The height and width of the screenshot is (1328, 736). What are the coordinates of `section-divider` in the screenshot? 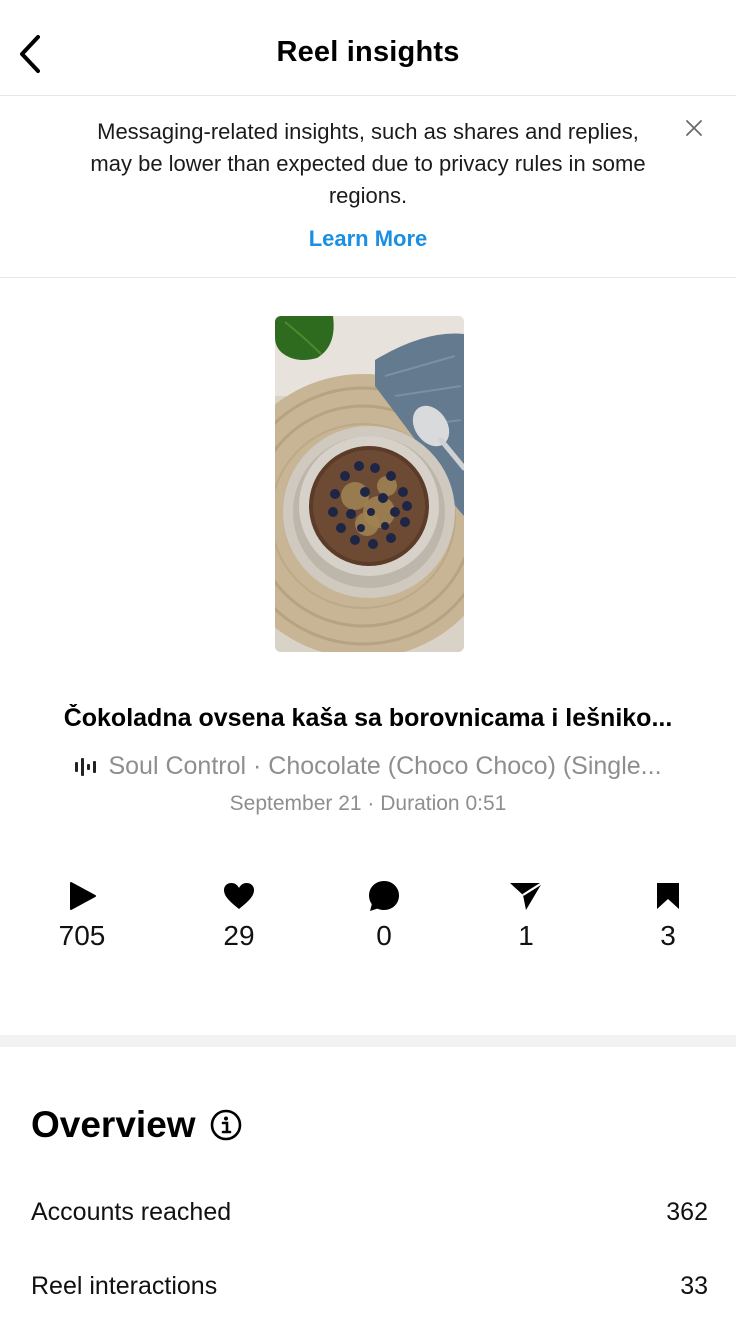 It's located at (368, 1041).